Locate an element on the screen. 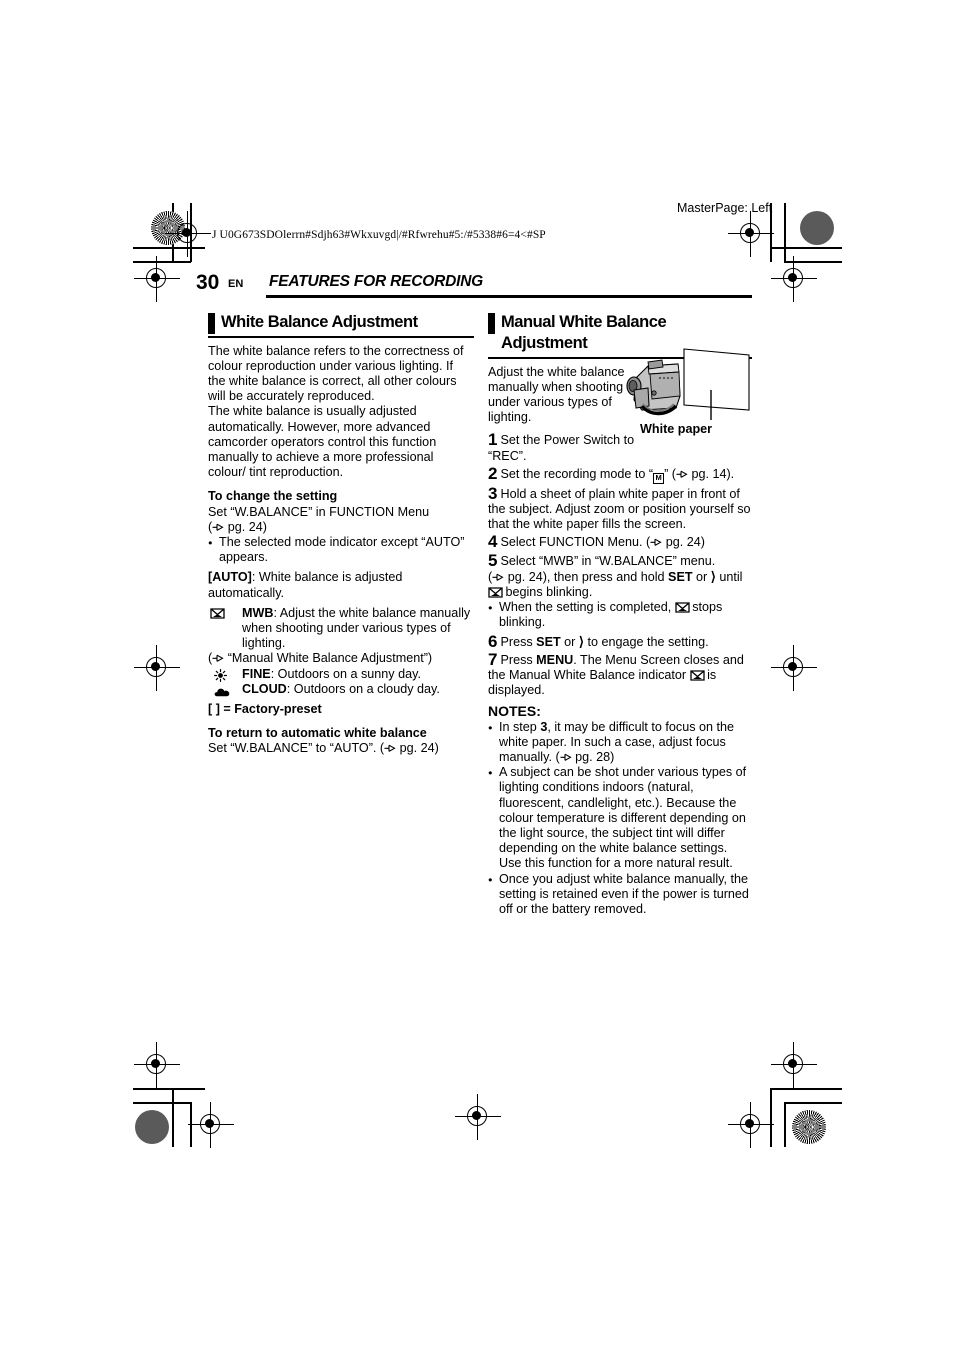 The width and height of the screenshot is (954, 1351). return-auto-text-a: Set “W.BALANCE” to “AUTO”. ( is located at coordinates (296, 748).